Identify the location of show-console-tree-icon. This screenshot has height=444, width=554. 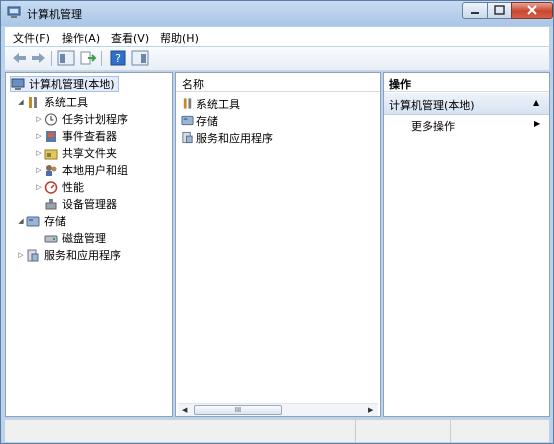
(66, 58).